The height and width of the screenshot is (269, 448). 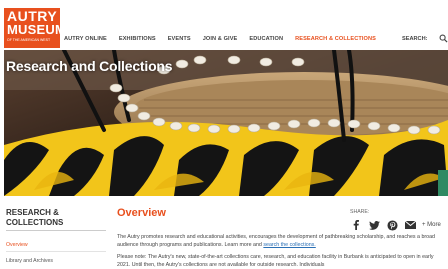 What do you see at coordinates (266, 39) in the screenshot?
I see `nav-item-education: EDUCATION` at bounding box center [266, 39].